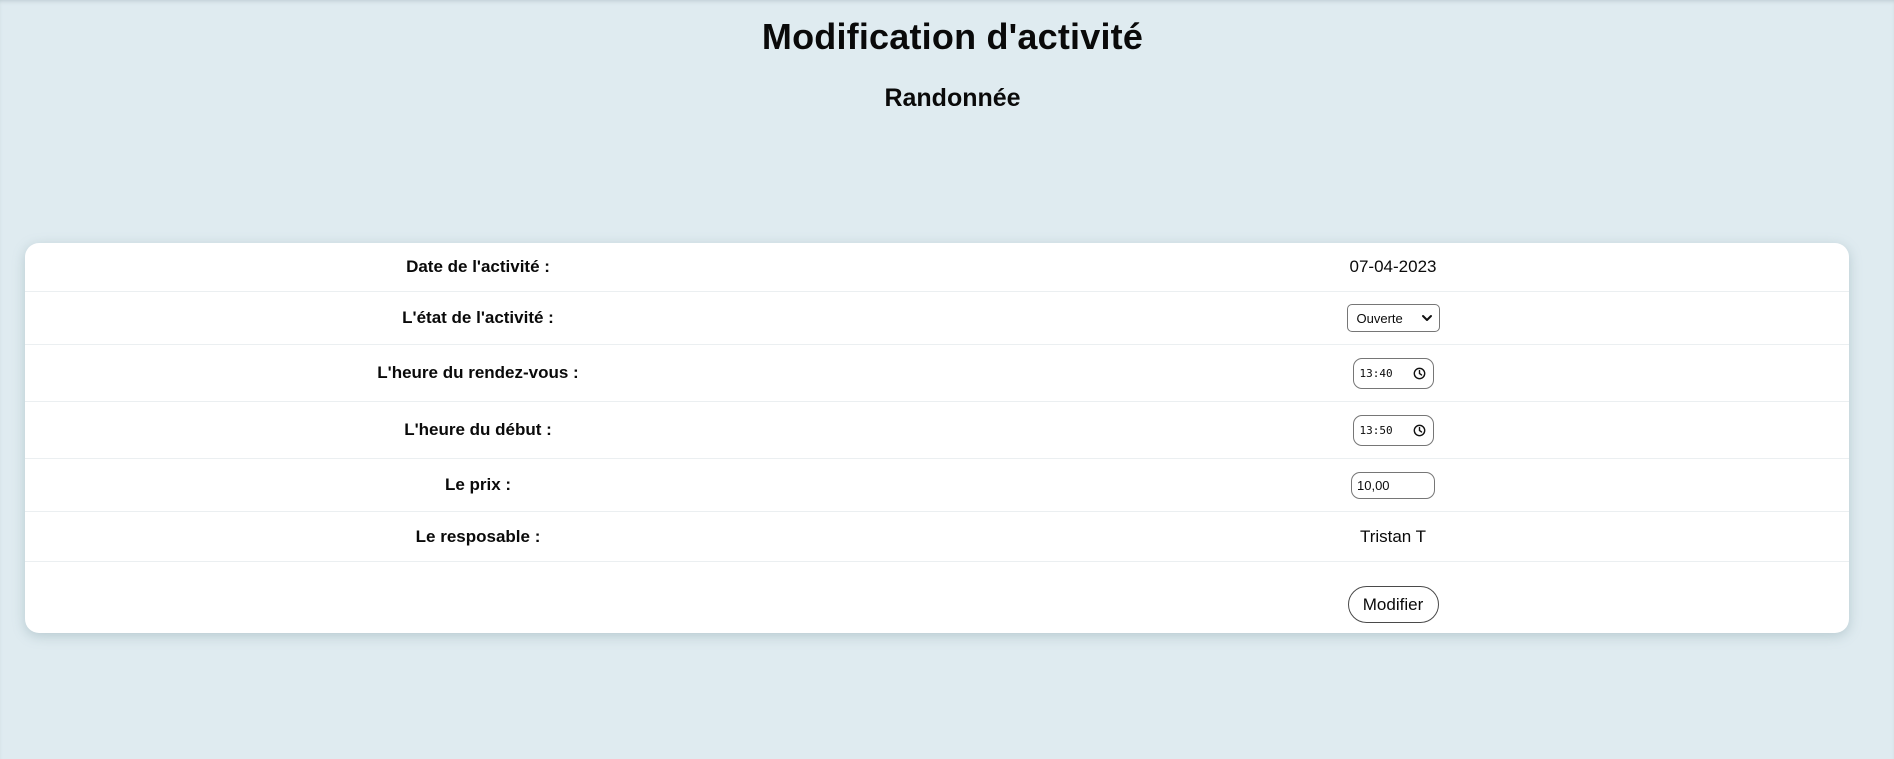  Describe the element at coordinates (937, 318) in the screenshot. I see `state-row: L'état de l'activité : Ouverte` at that location.